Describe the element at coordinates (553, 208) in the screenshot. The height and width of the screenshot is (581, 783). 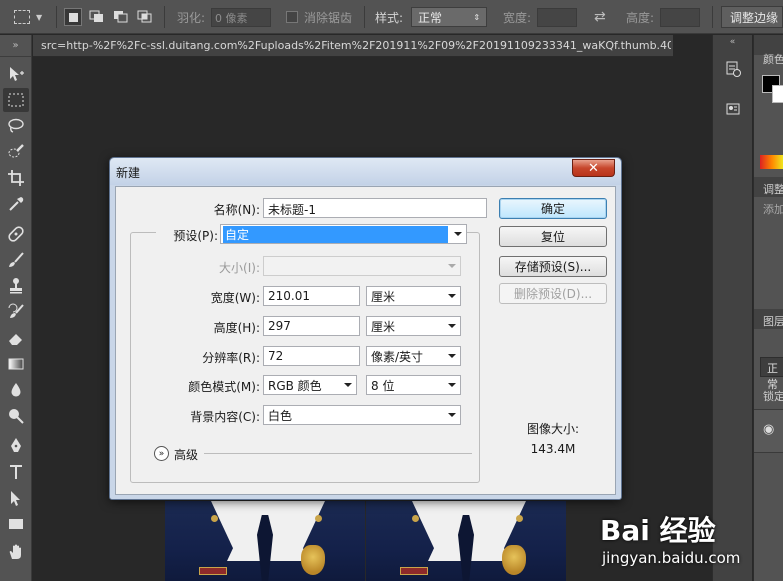
I see `ok-button: 确定` at that location.